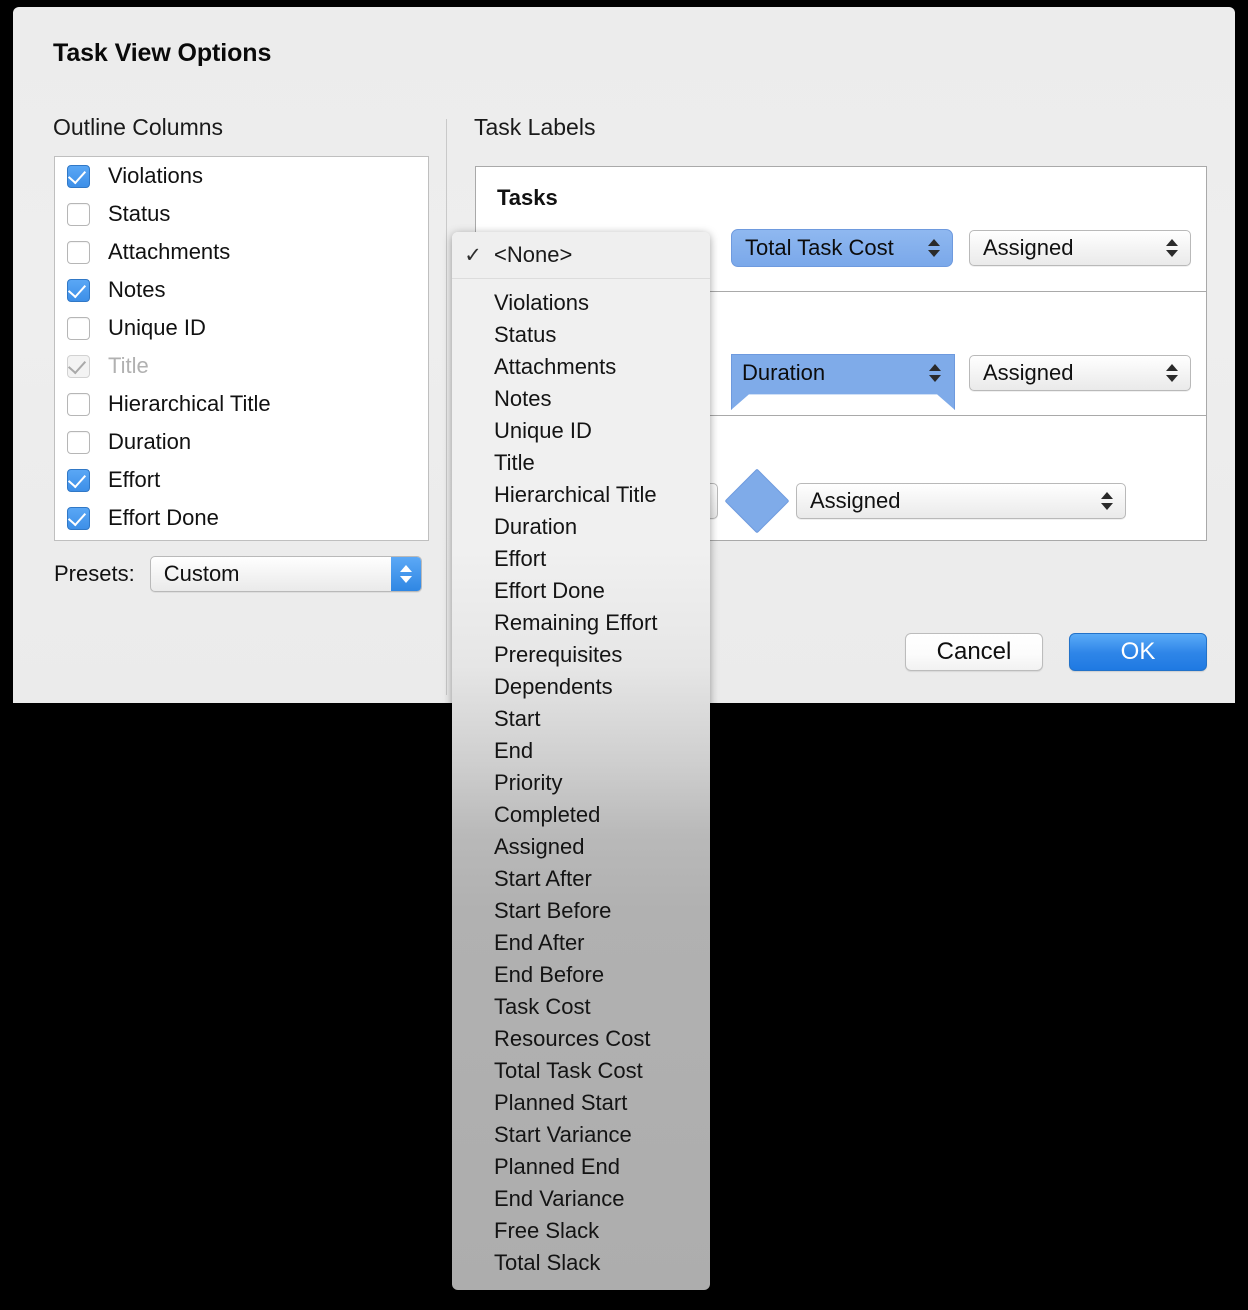  I want to click on menu-item-label: Free Slack, so click(547, 1230).